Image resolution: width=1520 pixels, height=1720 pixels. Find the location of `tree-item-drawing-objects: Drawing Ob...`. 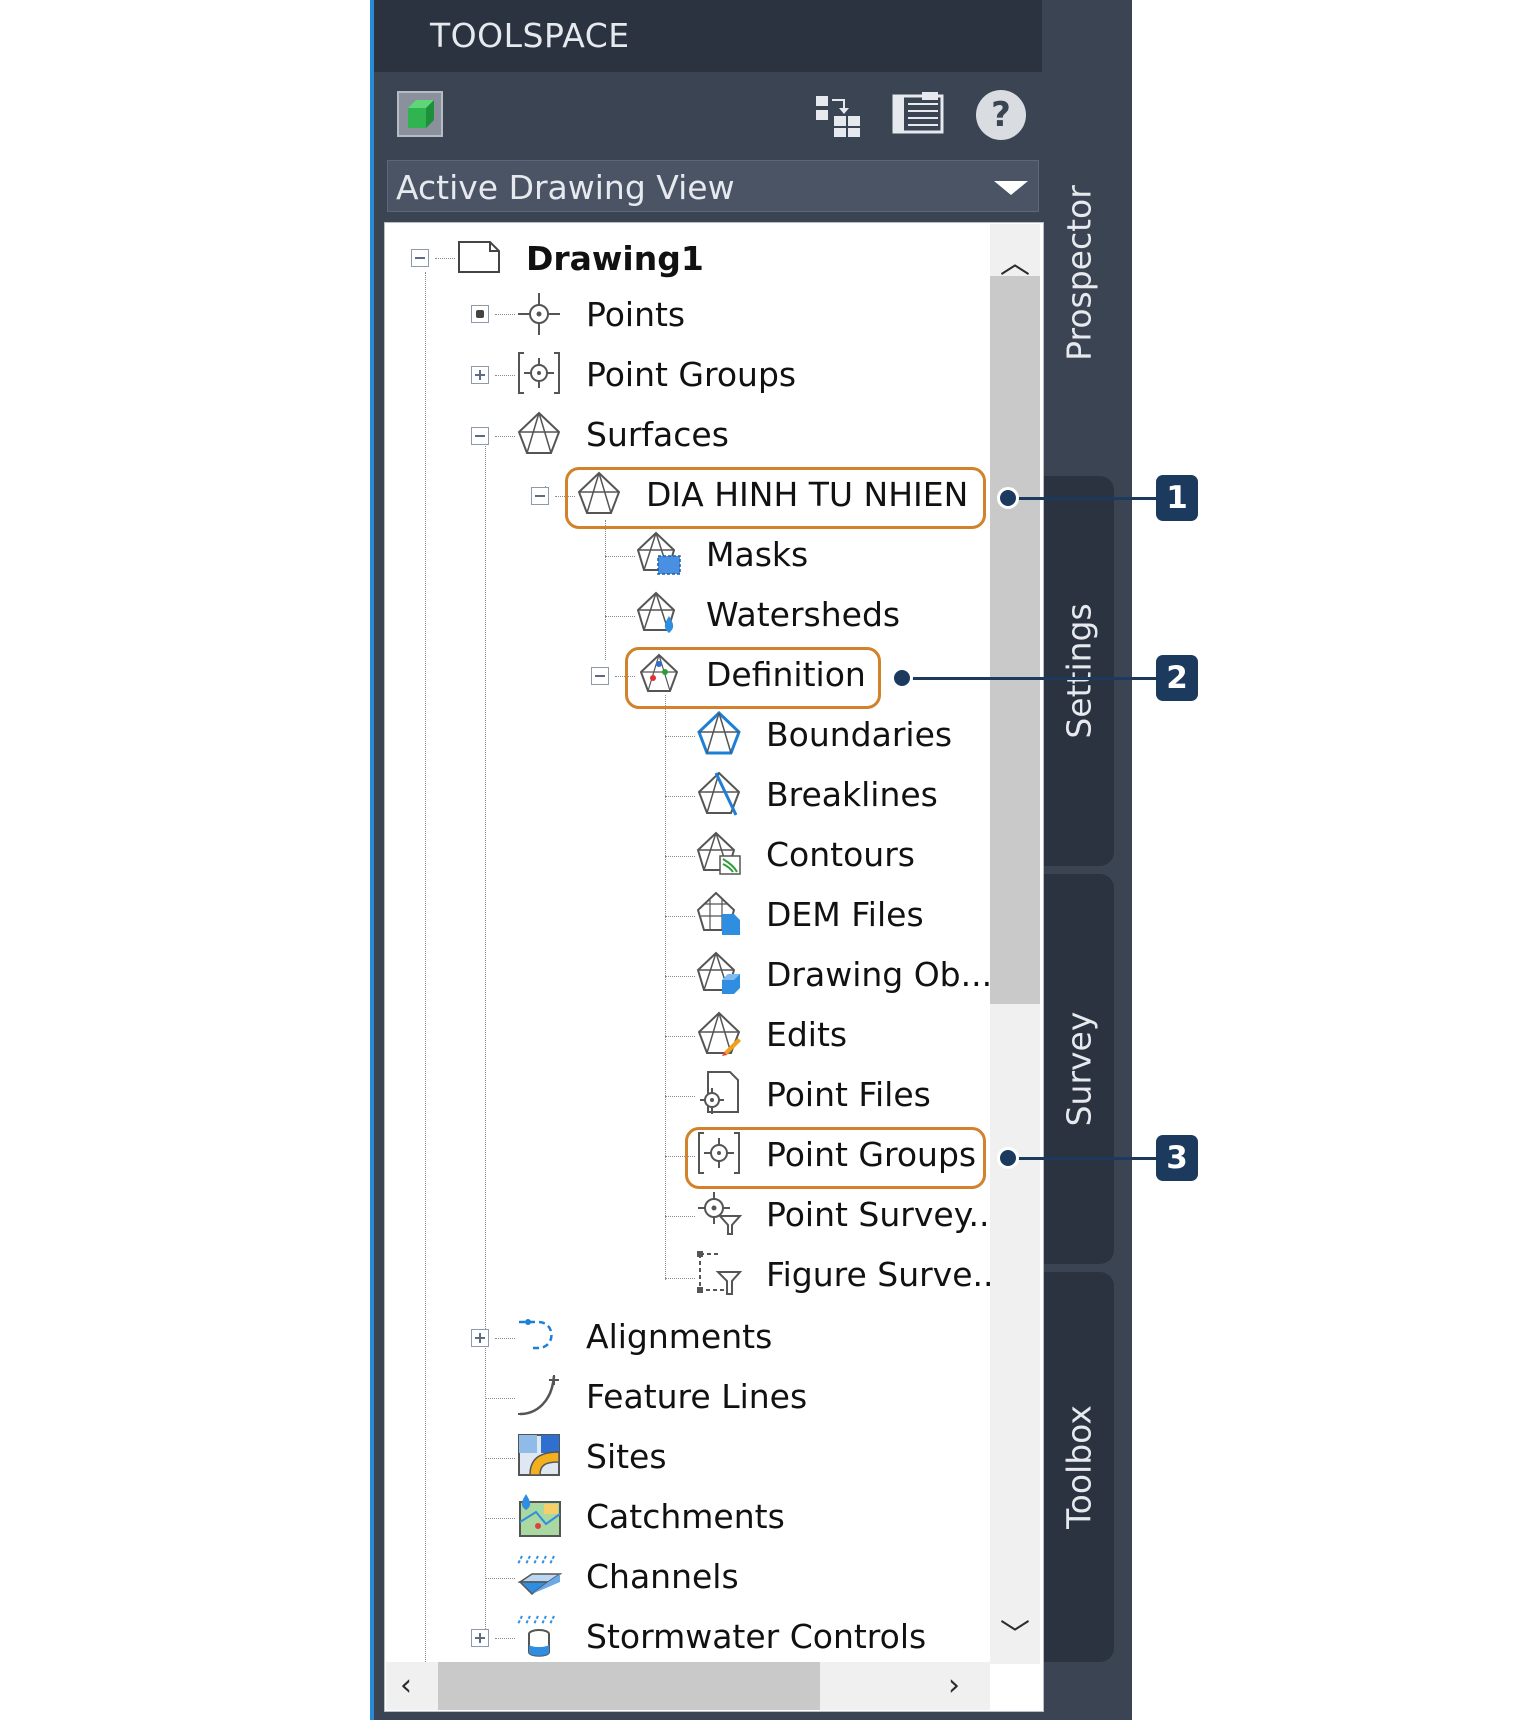

tree-item-drawing-objects: Drawing Ob... is located at coordinates (879, 975).